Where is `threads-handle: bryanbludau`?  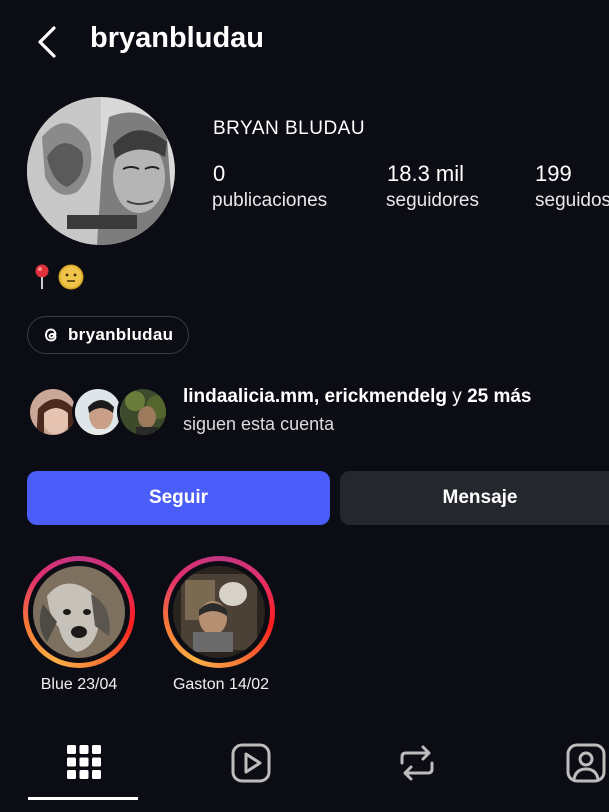 threads-handle: bryanbludau is located at coordinates (120, 335).